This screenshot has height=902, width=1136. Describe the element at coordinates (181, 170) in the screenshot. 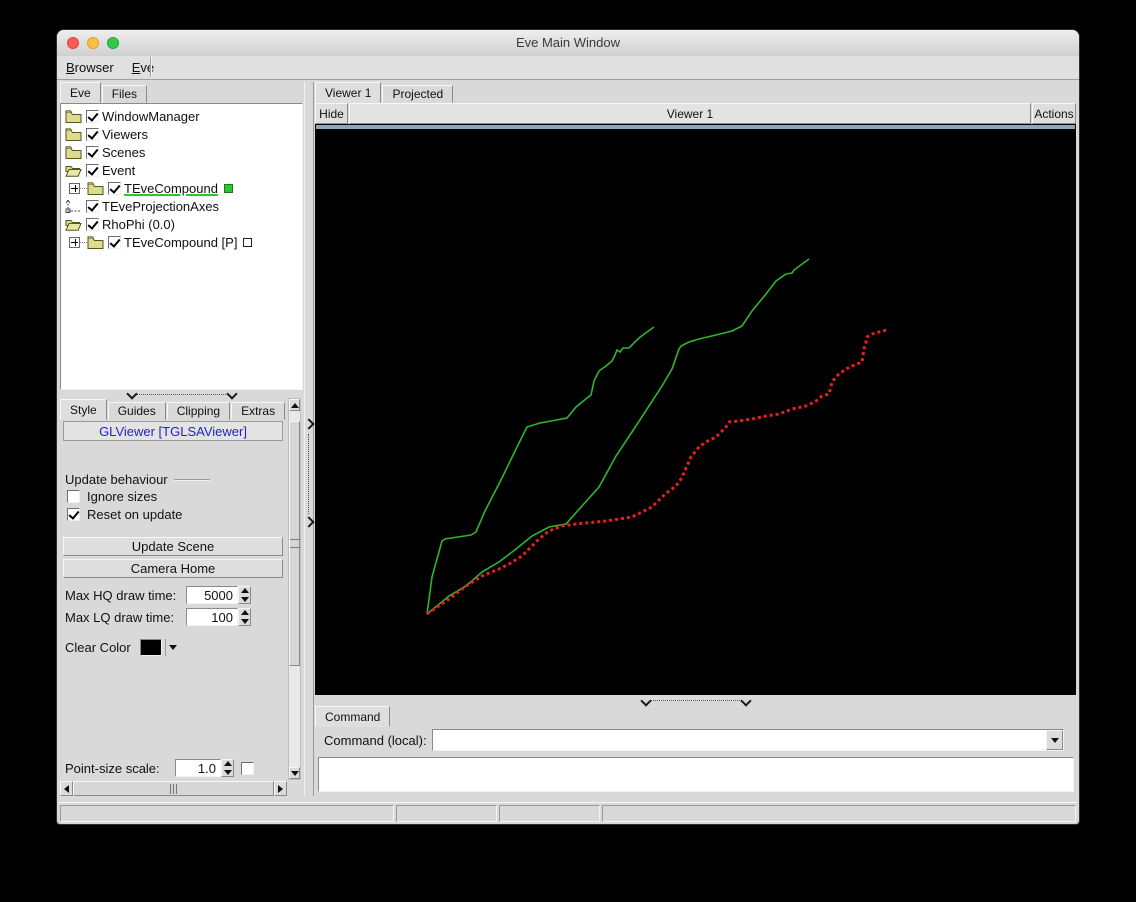

I see `tree-row: Event` at that location.